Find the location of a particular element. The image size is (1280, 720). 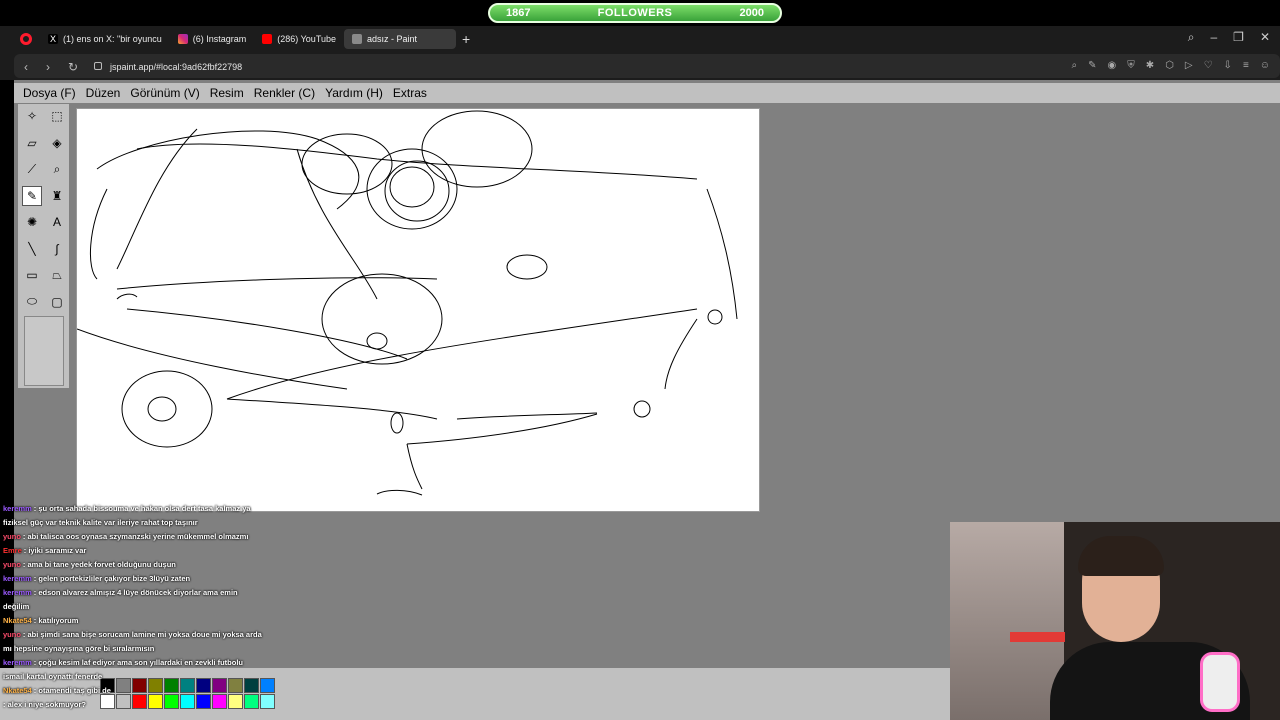

menu-help: Yardım (H) is located at coordinates (354, 93).